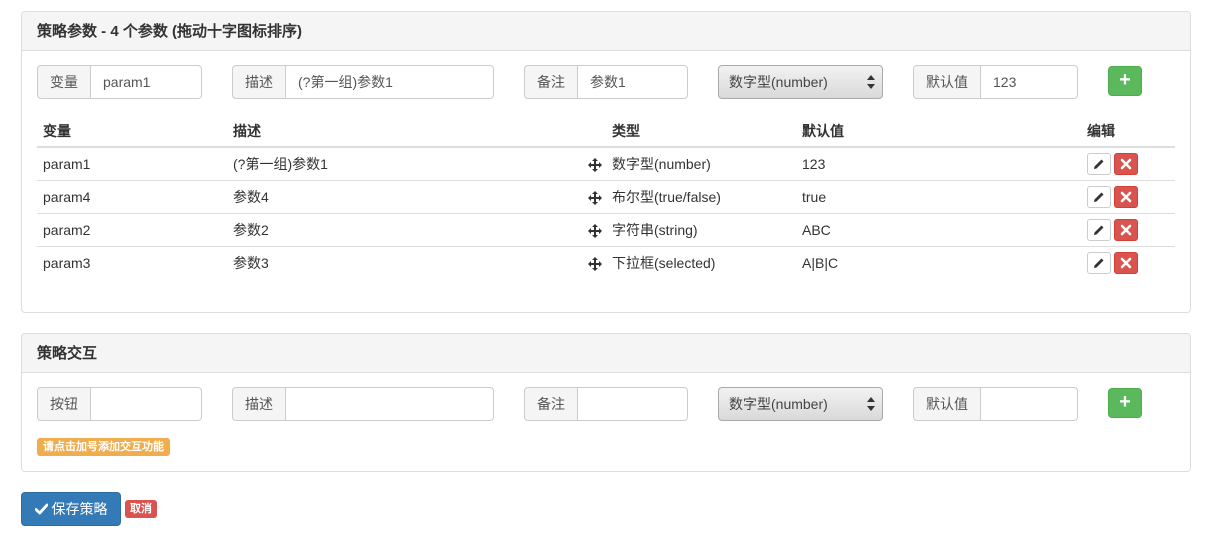 Image resolution: width=1226 pixels, height=533 pixels. Describe the element at coordinates (701, 229) in the screenshot. I see `row-type: 字符串(string)` at that location.